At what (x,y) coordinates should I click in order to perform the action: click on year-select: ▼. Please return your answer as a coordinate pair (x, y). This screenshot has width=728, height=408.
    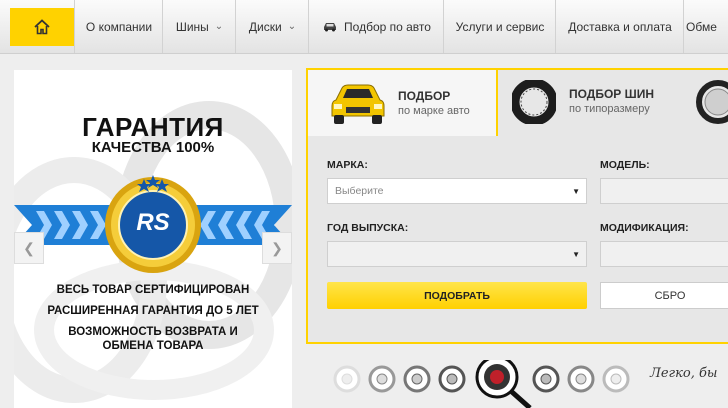
    Looking at the image, I should click on (457, 254).